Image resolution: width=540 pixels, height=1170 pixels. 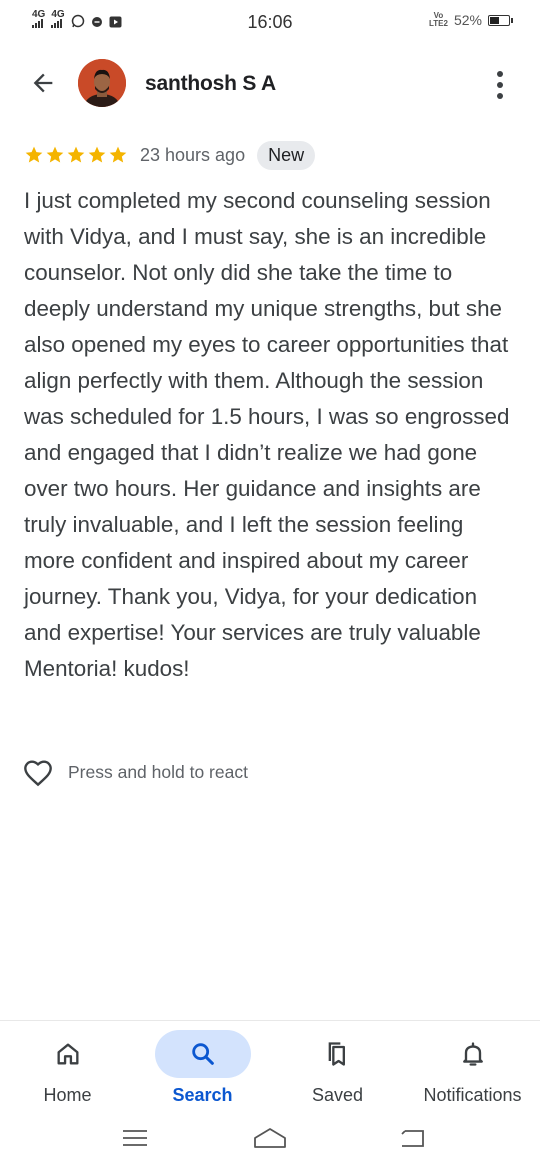 I want to click on volte-bottom: LTE2, so click(x=438, y=23).